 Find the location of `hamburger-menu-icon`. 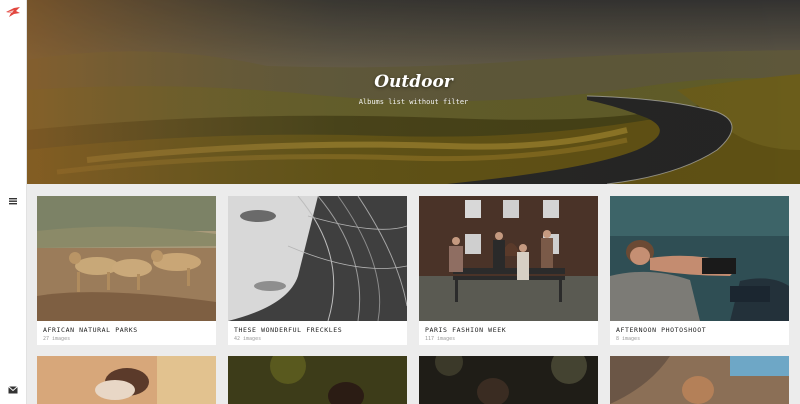

hamburger-menu-icon is located at coordinates (13, 201).